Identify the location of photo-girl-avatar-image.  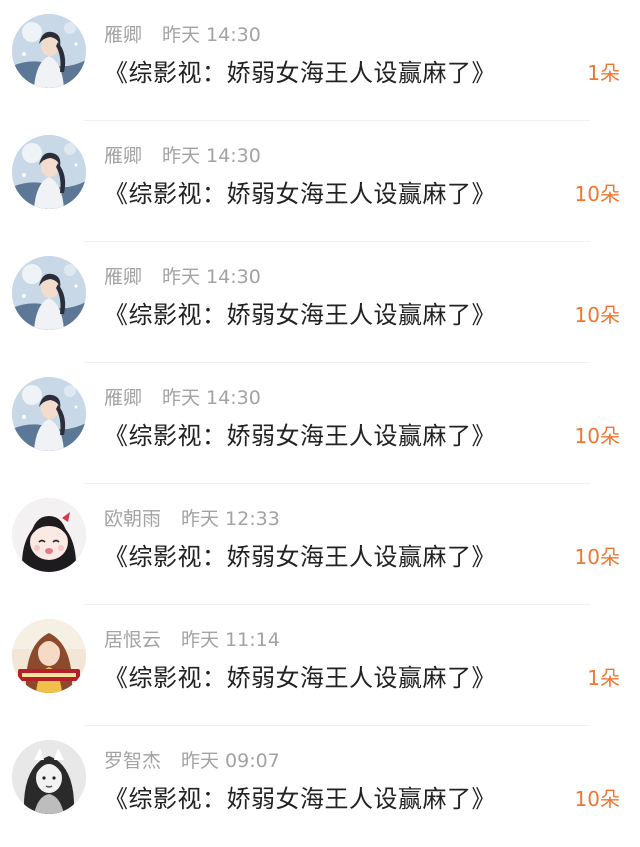
(49, 656).